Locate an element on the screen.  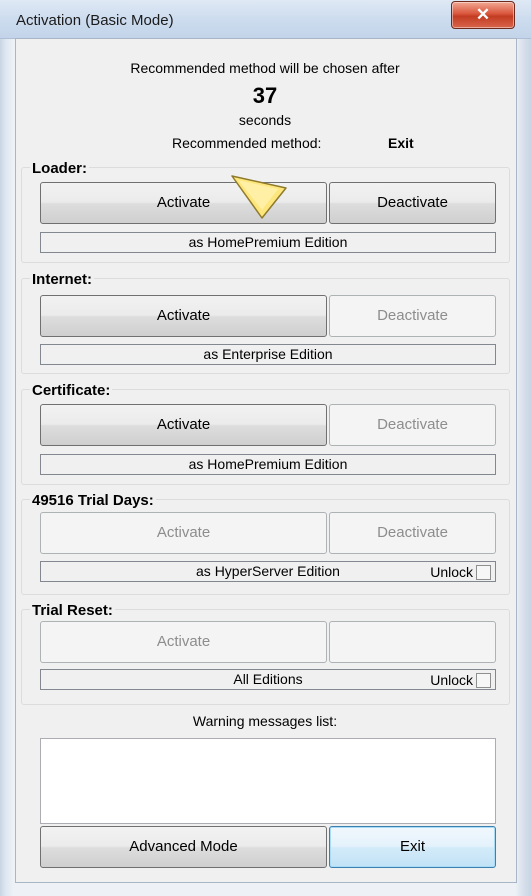
certificate-group-label: Certificate: is located at coordinates (71, 390).